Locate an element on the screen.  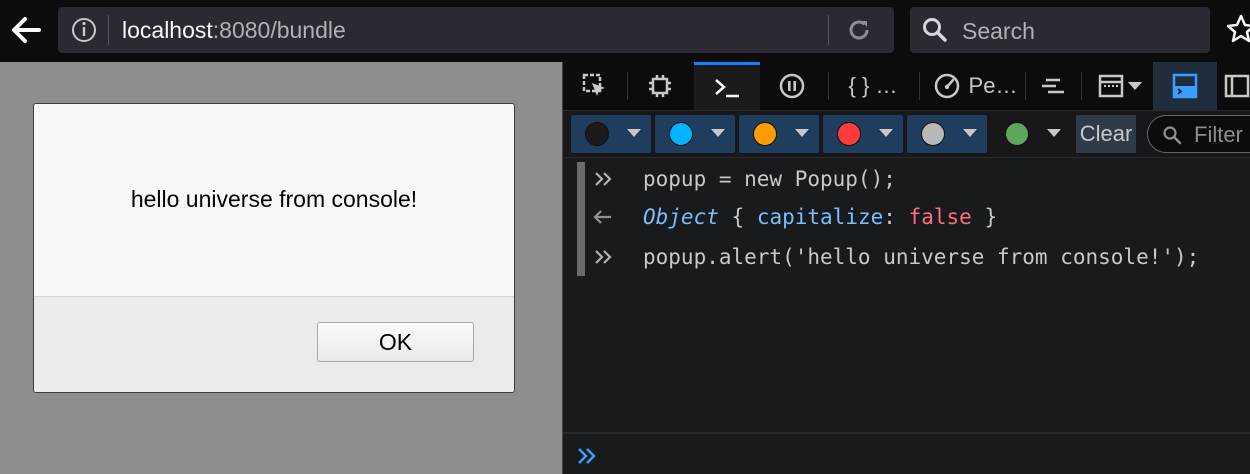
console-property-value: false is located at coordinates (940, 217).